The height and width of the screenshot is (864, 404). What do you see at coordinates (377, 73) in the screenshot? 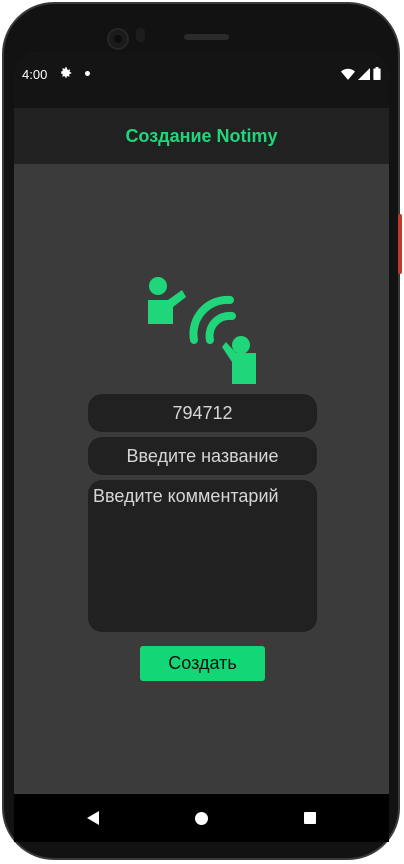
I see `battery-icon` at bounding box center [377, 73].